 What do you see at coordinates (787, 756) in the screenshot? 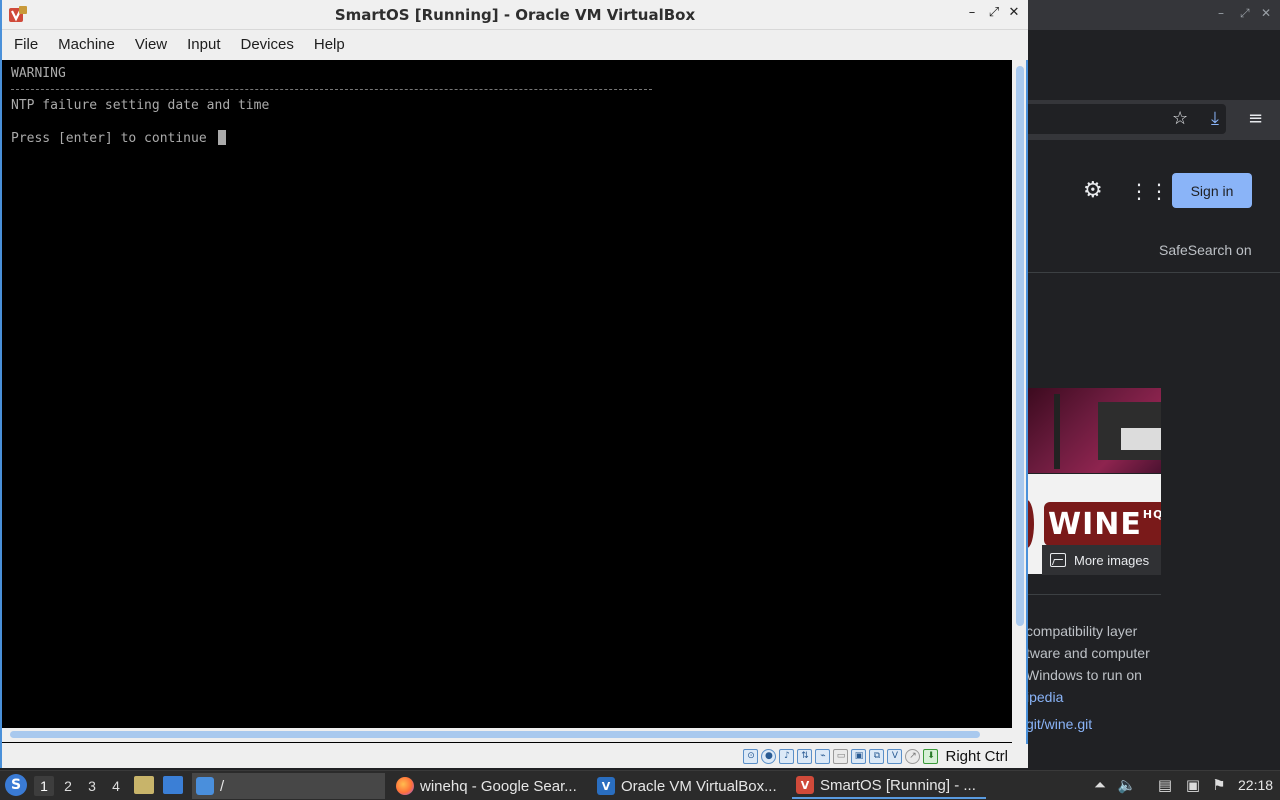
I see `audio-icon: ♪` at bounding box center [787, 756].